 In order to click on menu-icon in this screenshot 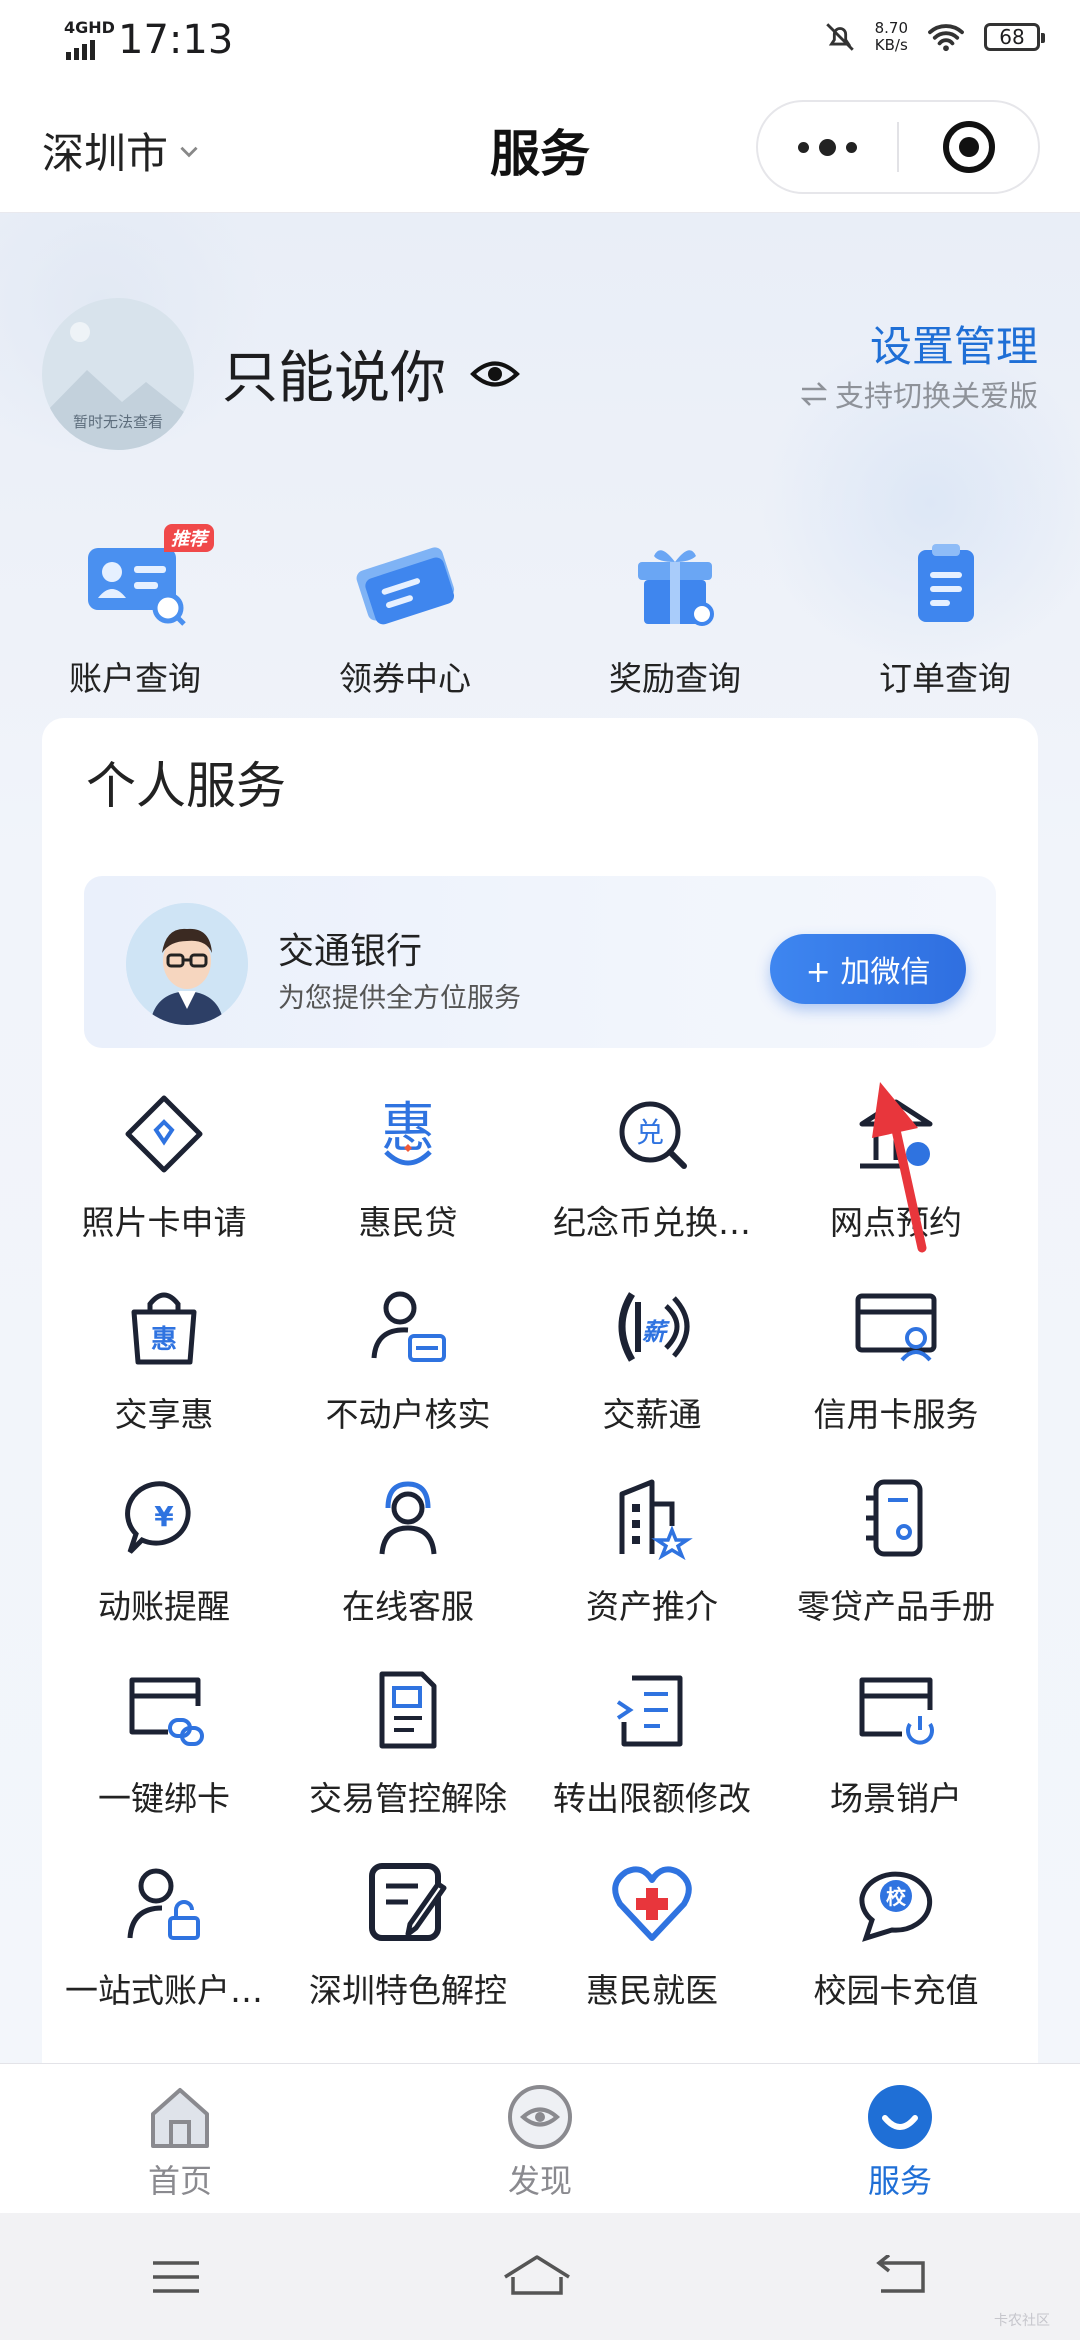, I will do `click(176, 2277)`.